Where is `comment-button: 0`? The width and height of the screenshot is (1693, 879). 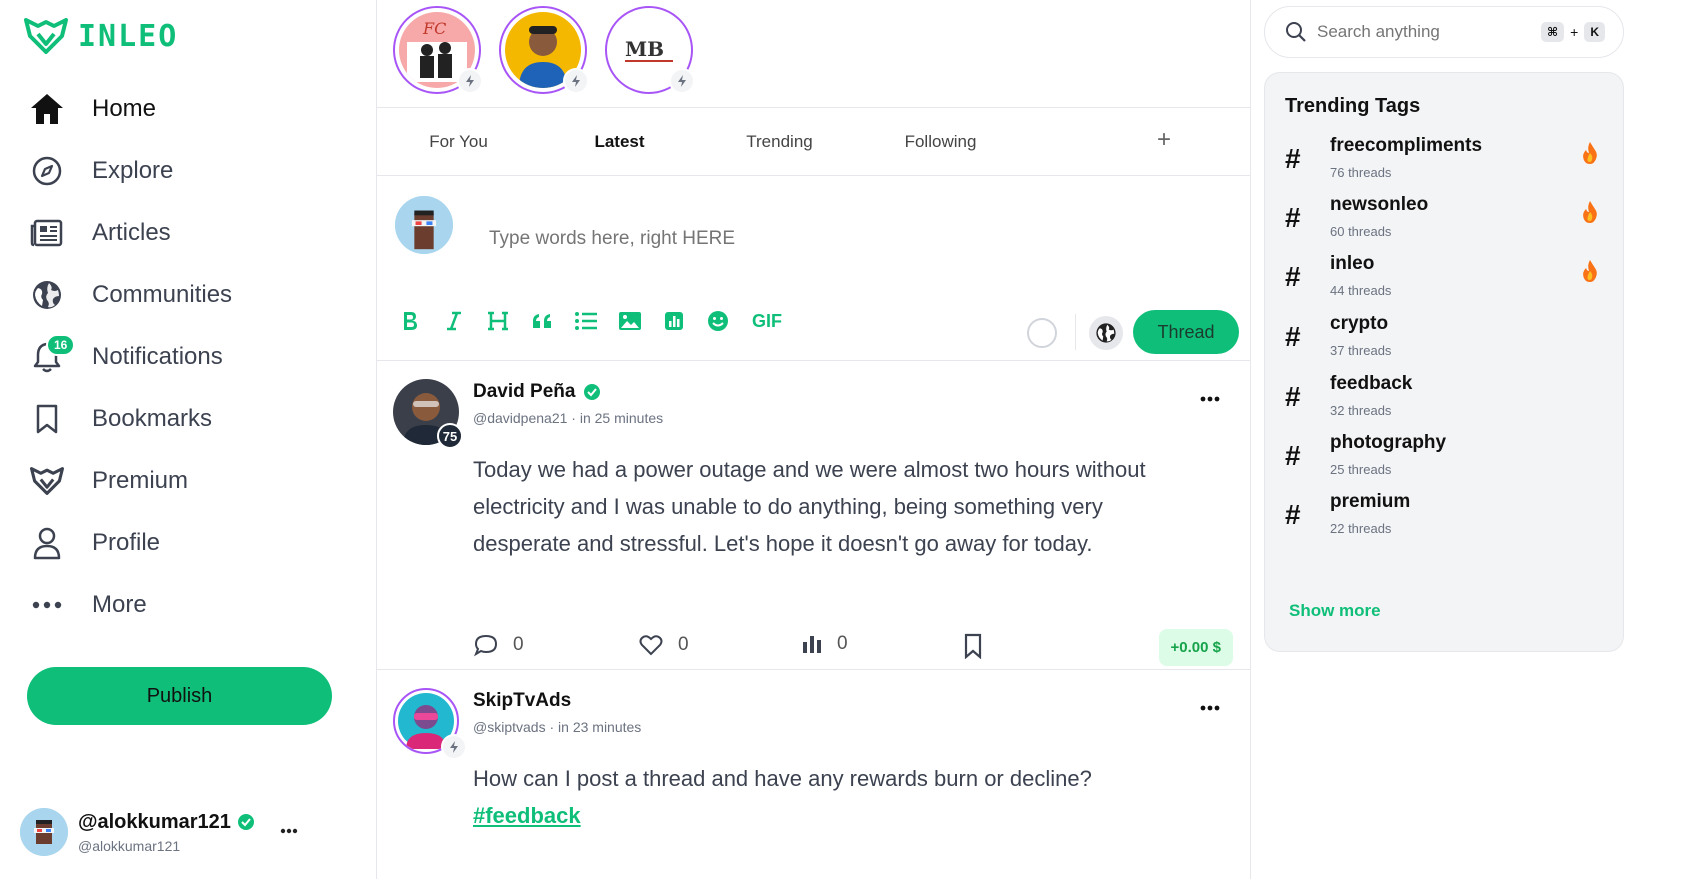
comment-button: 0 is located at coordinates (498, 645).